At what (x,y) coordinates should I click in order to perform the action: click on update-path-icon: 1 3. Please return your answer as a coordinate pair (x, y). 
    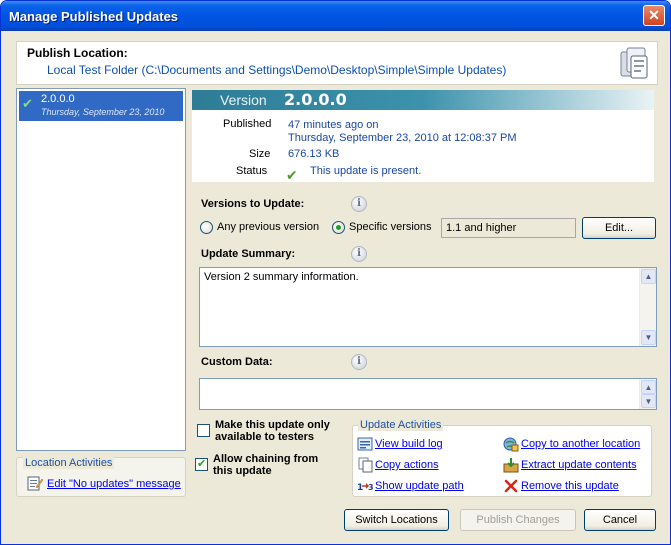
    Looking at the image, I should click on (365, 488).